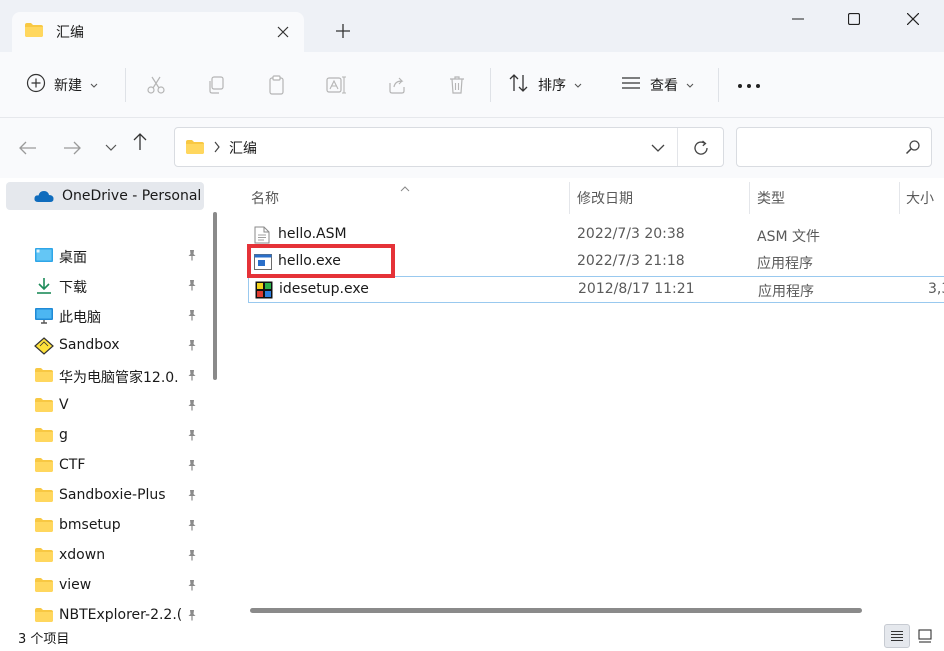 The image size is (944, 651). I want to click on close-tab-icon, so click(283, 32).